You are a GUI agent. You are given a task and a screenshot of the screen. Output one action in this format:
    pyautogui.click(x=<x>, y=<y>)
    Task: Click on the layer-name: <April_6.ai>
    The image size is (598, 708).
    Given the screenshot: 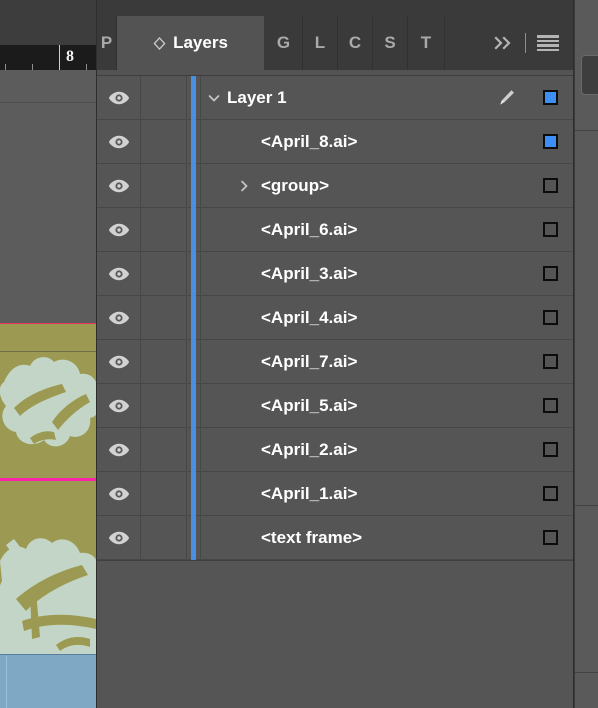 What is the action you would take?
    pyautogui.click(x=309, y=229)
    